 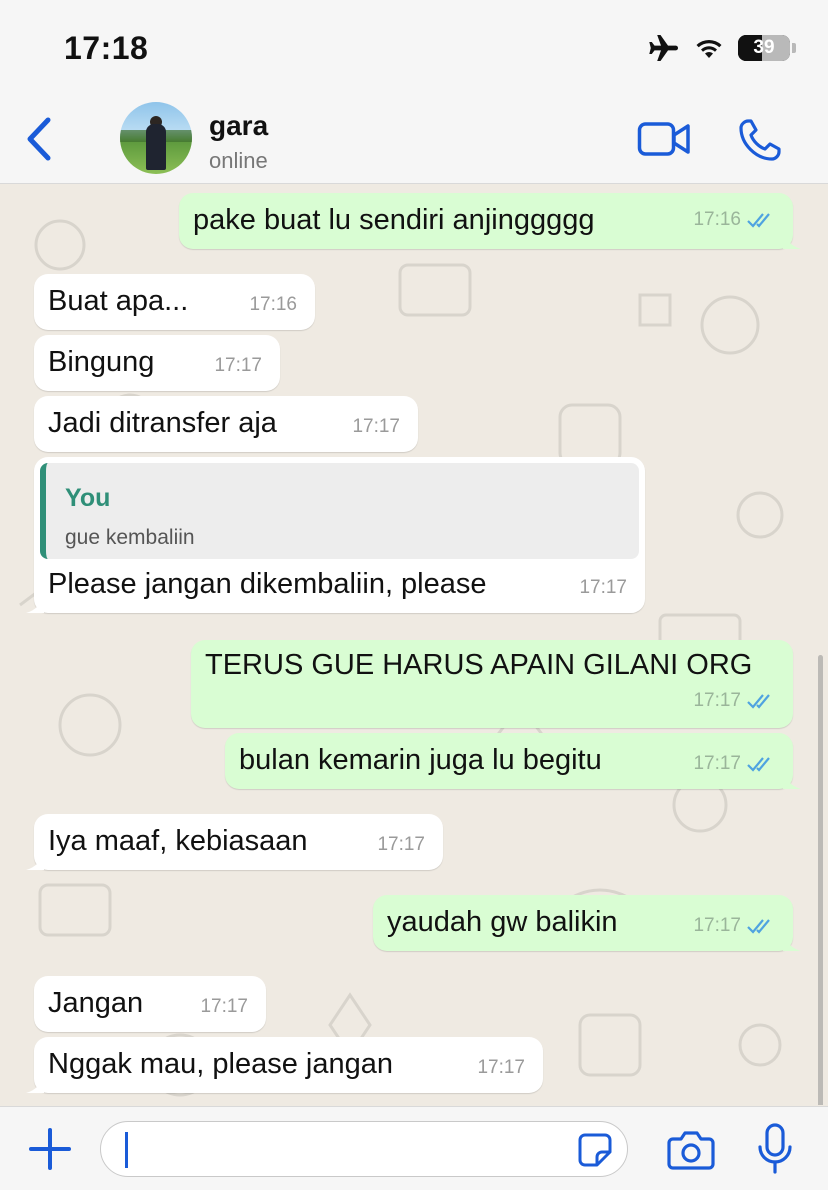 What do you see at coordinates (414, 138) in the screenshot?
I see `chat-header: gara online` at bounding box center [414, 138].